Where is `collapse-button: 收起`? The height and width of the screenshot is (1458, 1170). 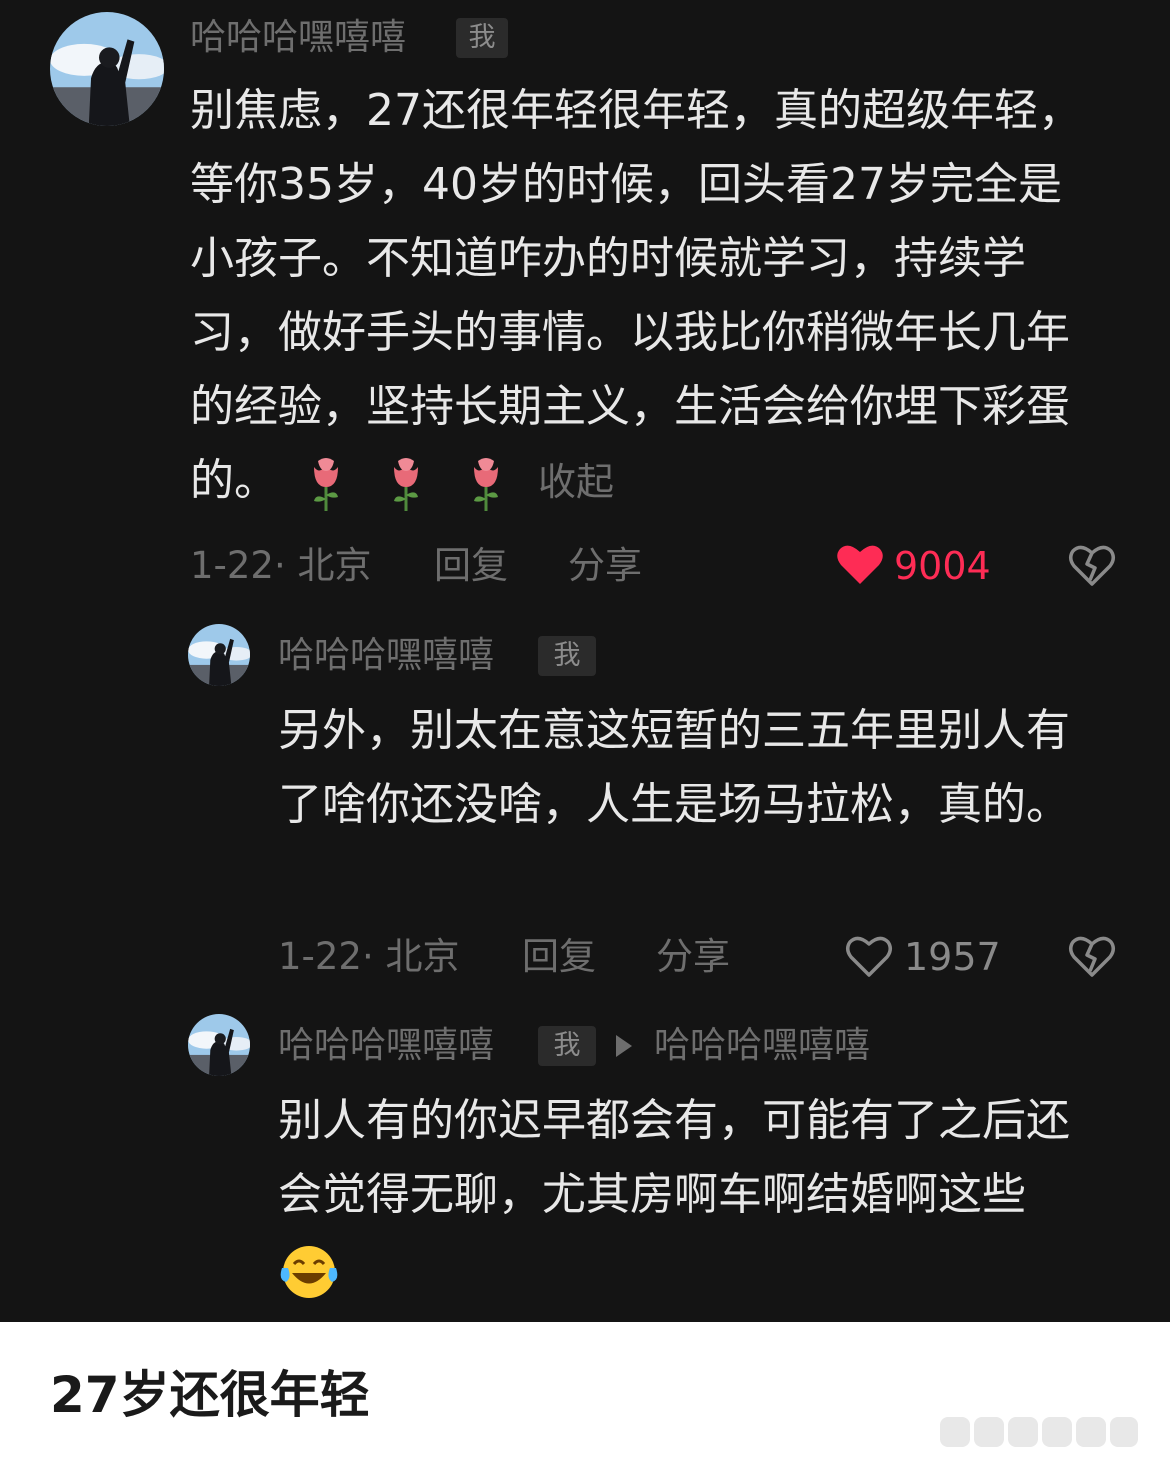
collapse-button: 收起 is located at coordinates (576, 482).